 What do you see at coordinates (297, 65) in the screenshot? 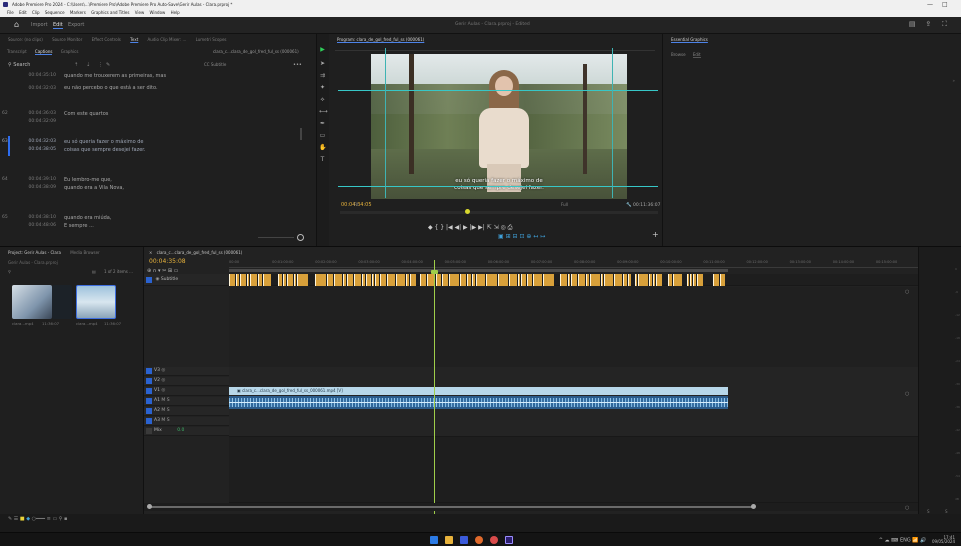
I see `captions-more-button: •••` at bounding box center [297, 65].